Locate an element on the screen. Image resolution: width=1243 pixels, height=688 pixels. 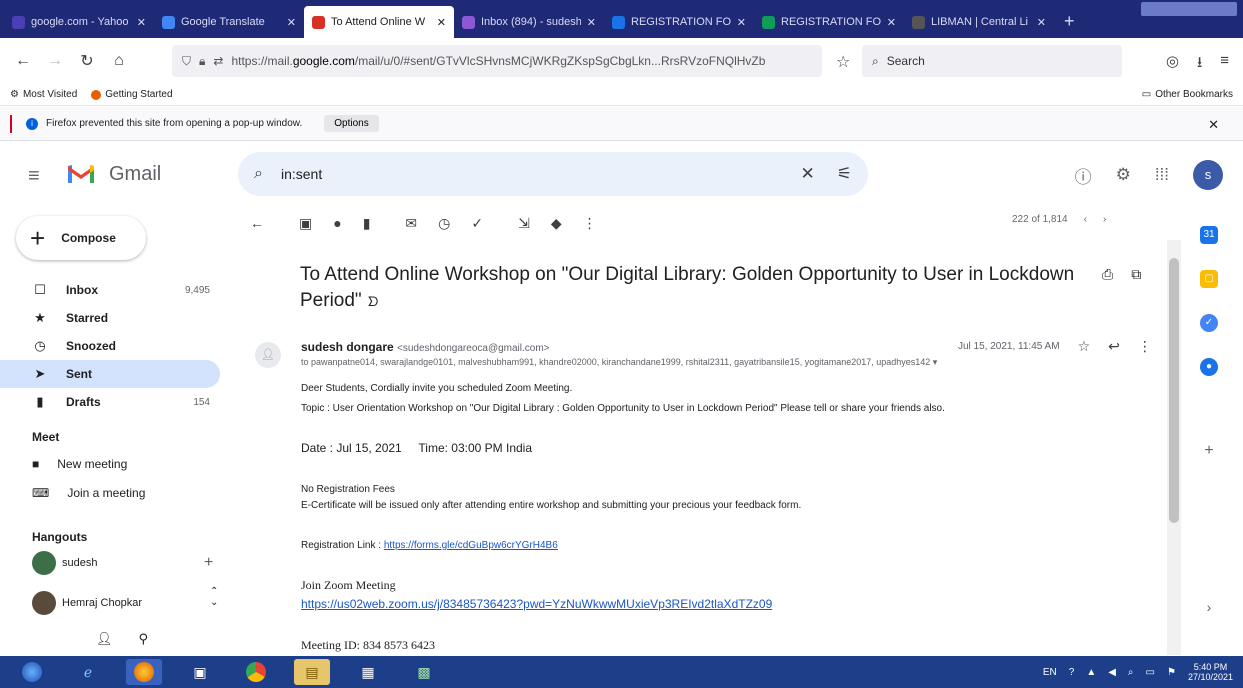
new-tab-icon: + is located at coordinates (1069, 24).